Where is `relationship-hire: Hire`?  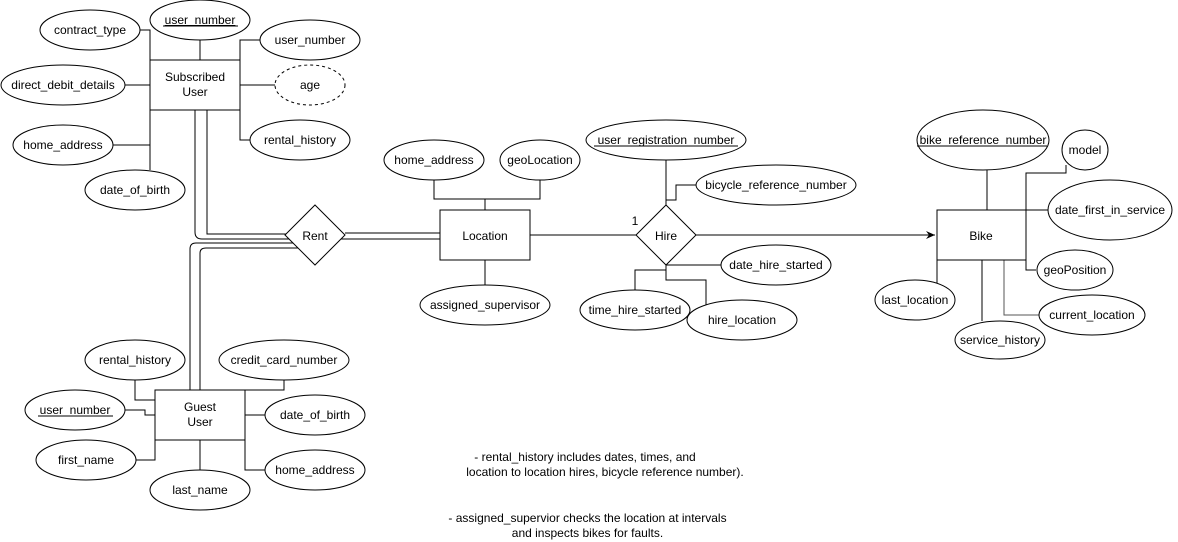
relationship-hire: Hire is located at coordinates (666, 235).